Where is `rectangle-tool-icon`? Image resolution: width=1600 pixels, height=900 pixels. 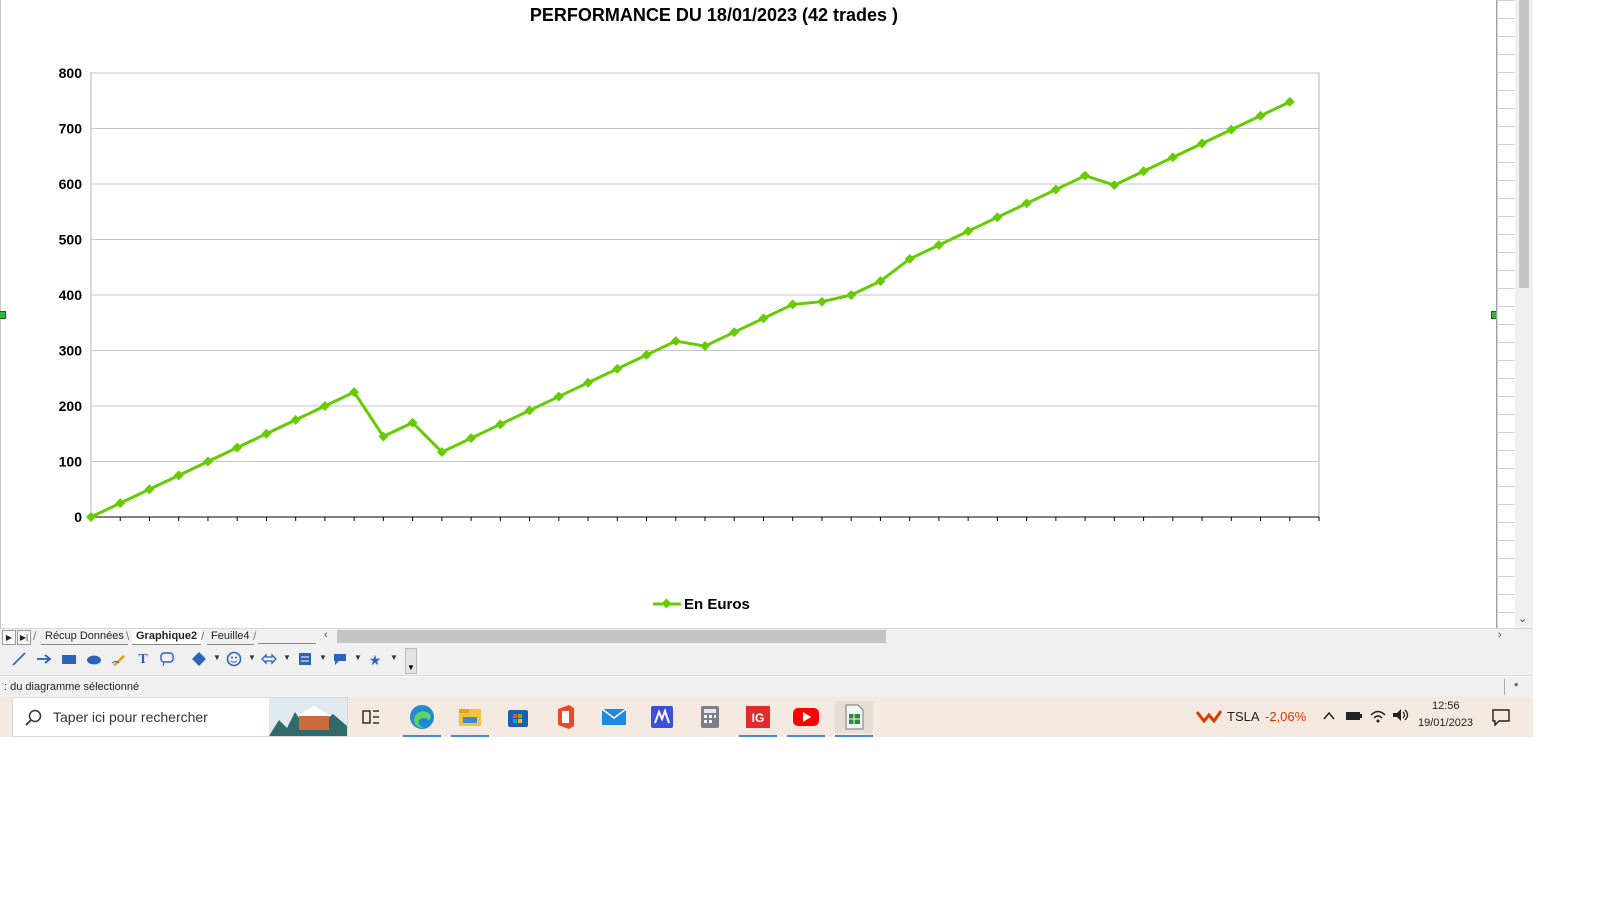 rectangle-tool-icon is located at coordinates (69, 660).